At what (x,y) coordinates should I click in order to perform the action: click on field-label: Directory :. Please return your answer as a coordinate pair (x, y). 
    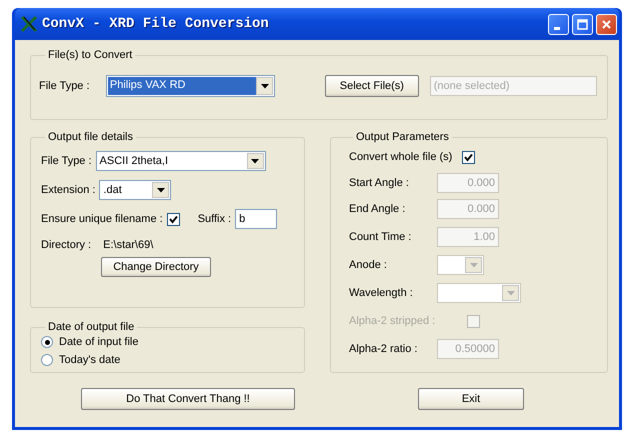
    Looking at the image, I should click on (66, 245).